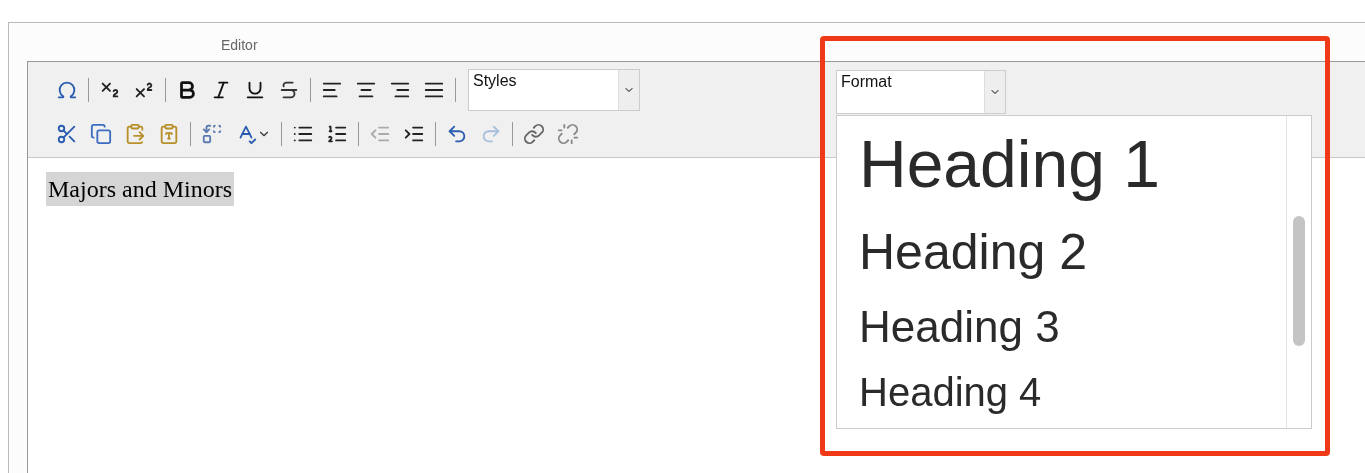  What do you see at coordinates (554, 90) in the screenshot?
I see `styles-select: Styles` at bounding box center [554, 90].